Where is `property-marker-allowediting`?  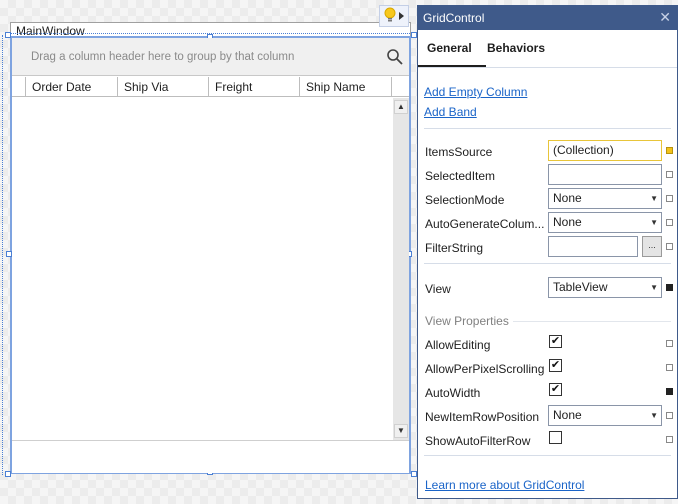
property-marker-allowediting is located at coordinates (669, 343).